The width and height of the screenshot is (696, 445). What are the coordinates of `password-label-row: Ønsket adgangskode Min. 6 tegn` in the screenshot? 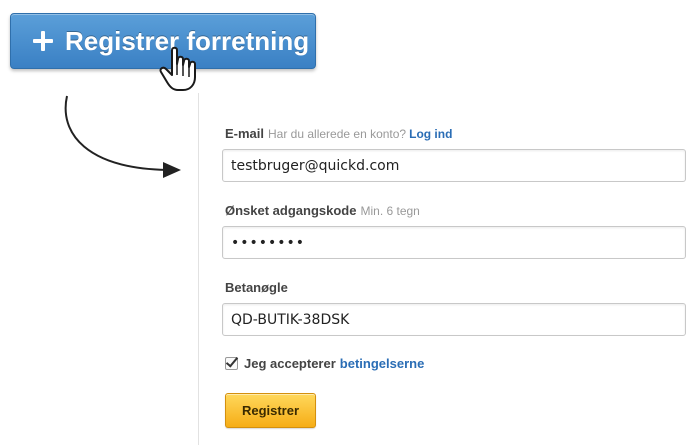 It's located at (322, 210).